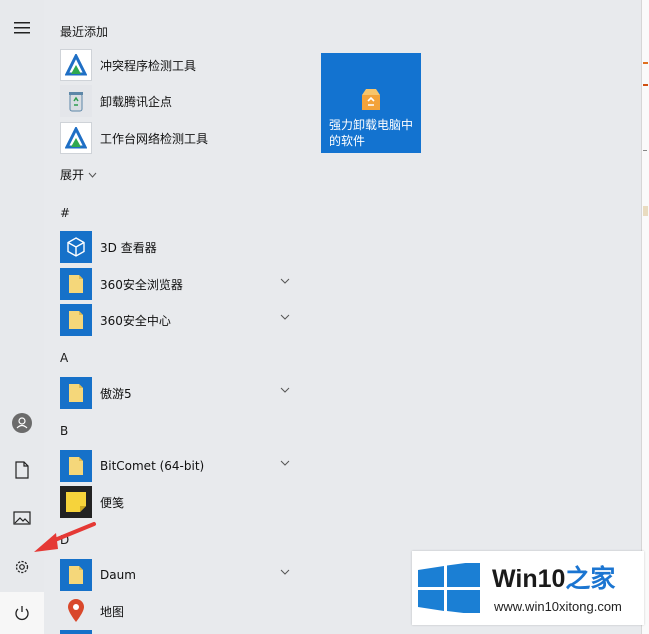 The width and height of the screenshot is (649, 634). Describe the element at coordinates (136, 101) in the screenshot. I see `list-item-label: 卸载腾讯企点` at that location.